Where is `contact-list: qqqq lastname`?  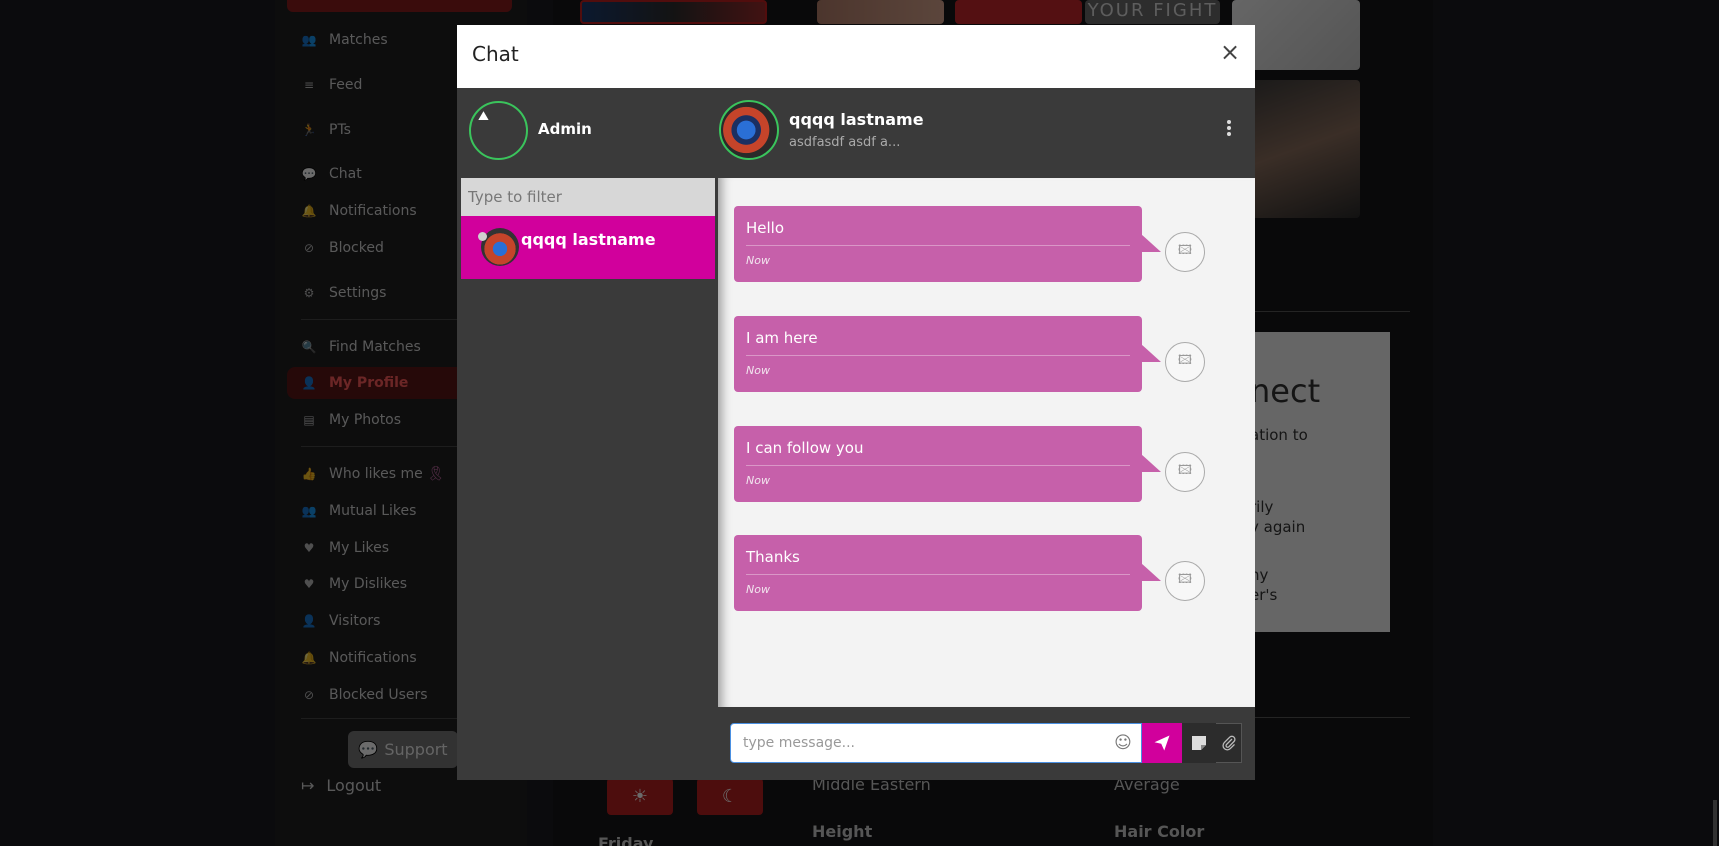
contact-list: qqqq lastname is located at coordinates (588, 479).